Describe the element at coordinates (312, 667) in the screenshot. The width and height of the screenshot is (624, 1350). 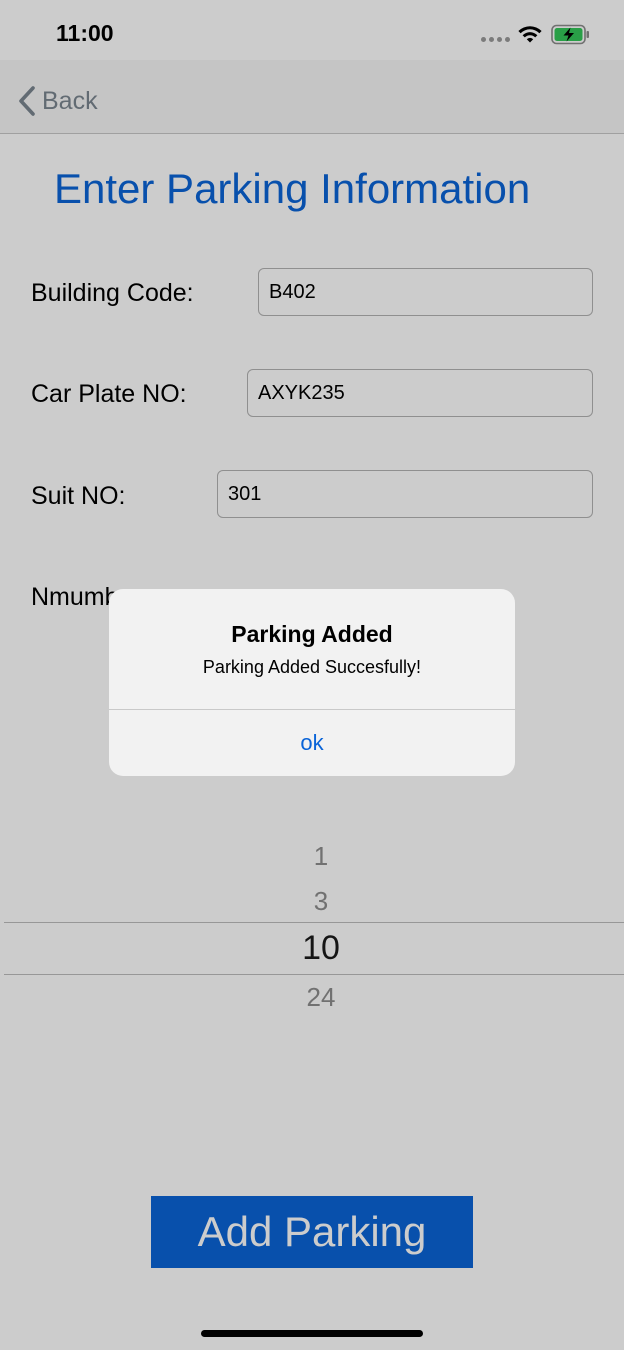
I see `alert-message: Parking Added Succesfully!` at that location.